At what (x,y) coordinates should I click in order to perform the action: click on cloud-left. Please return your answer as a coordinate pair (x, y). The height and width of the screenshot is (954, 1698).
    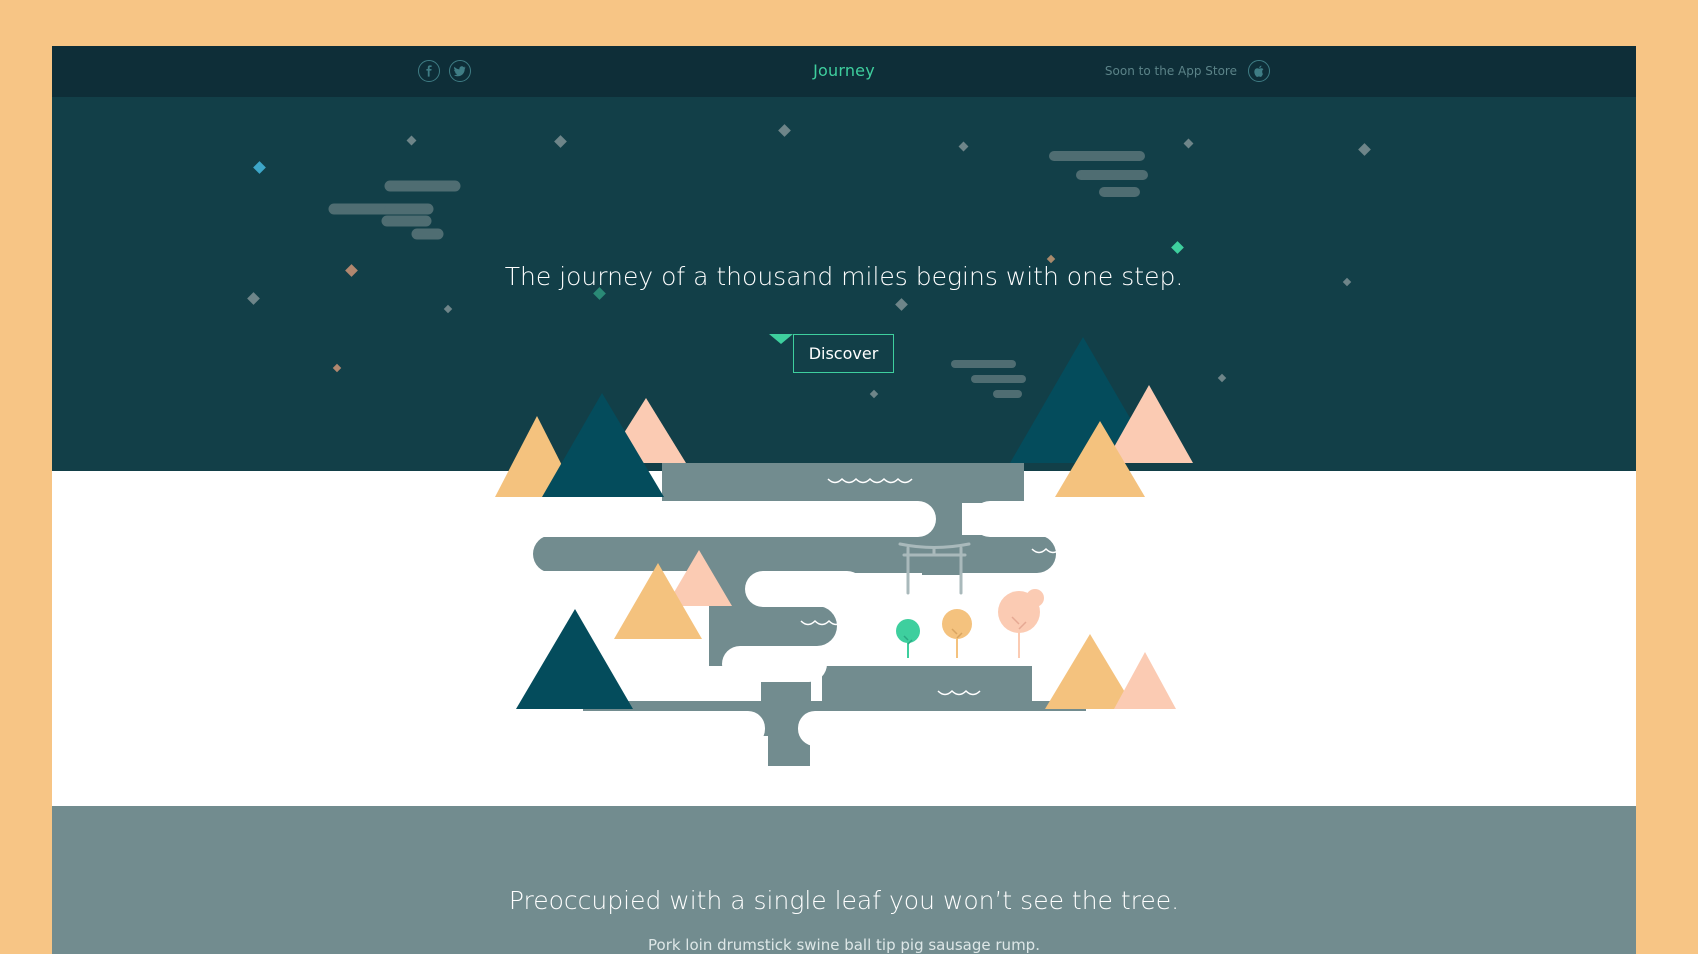
    Looking at the image, I should click on (394, 210).